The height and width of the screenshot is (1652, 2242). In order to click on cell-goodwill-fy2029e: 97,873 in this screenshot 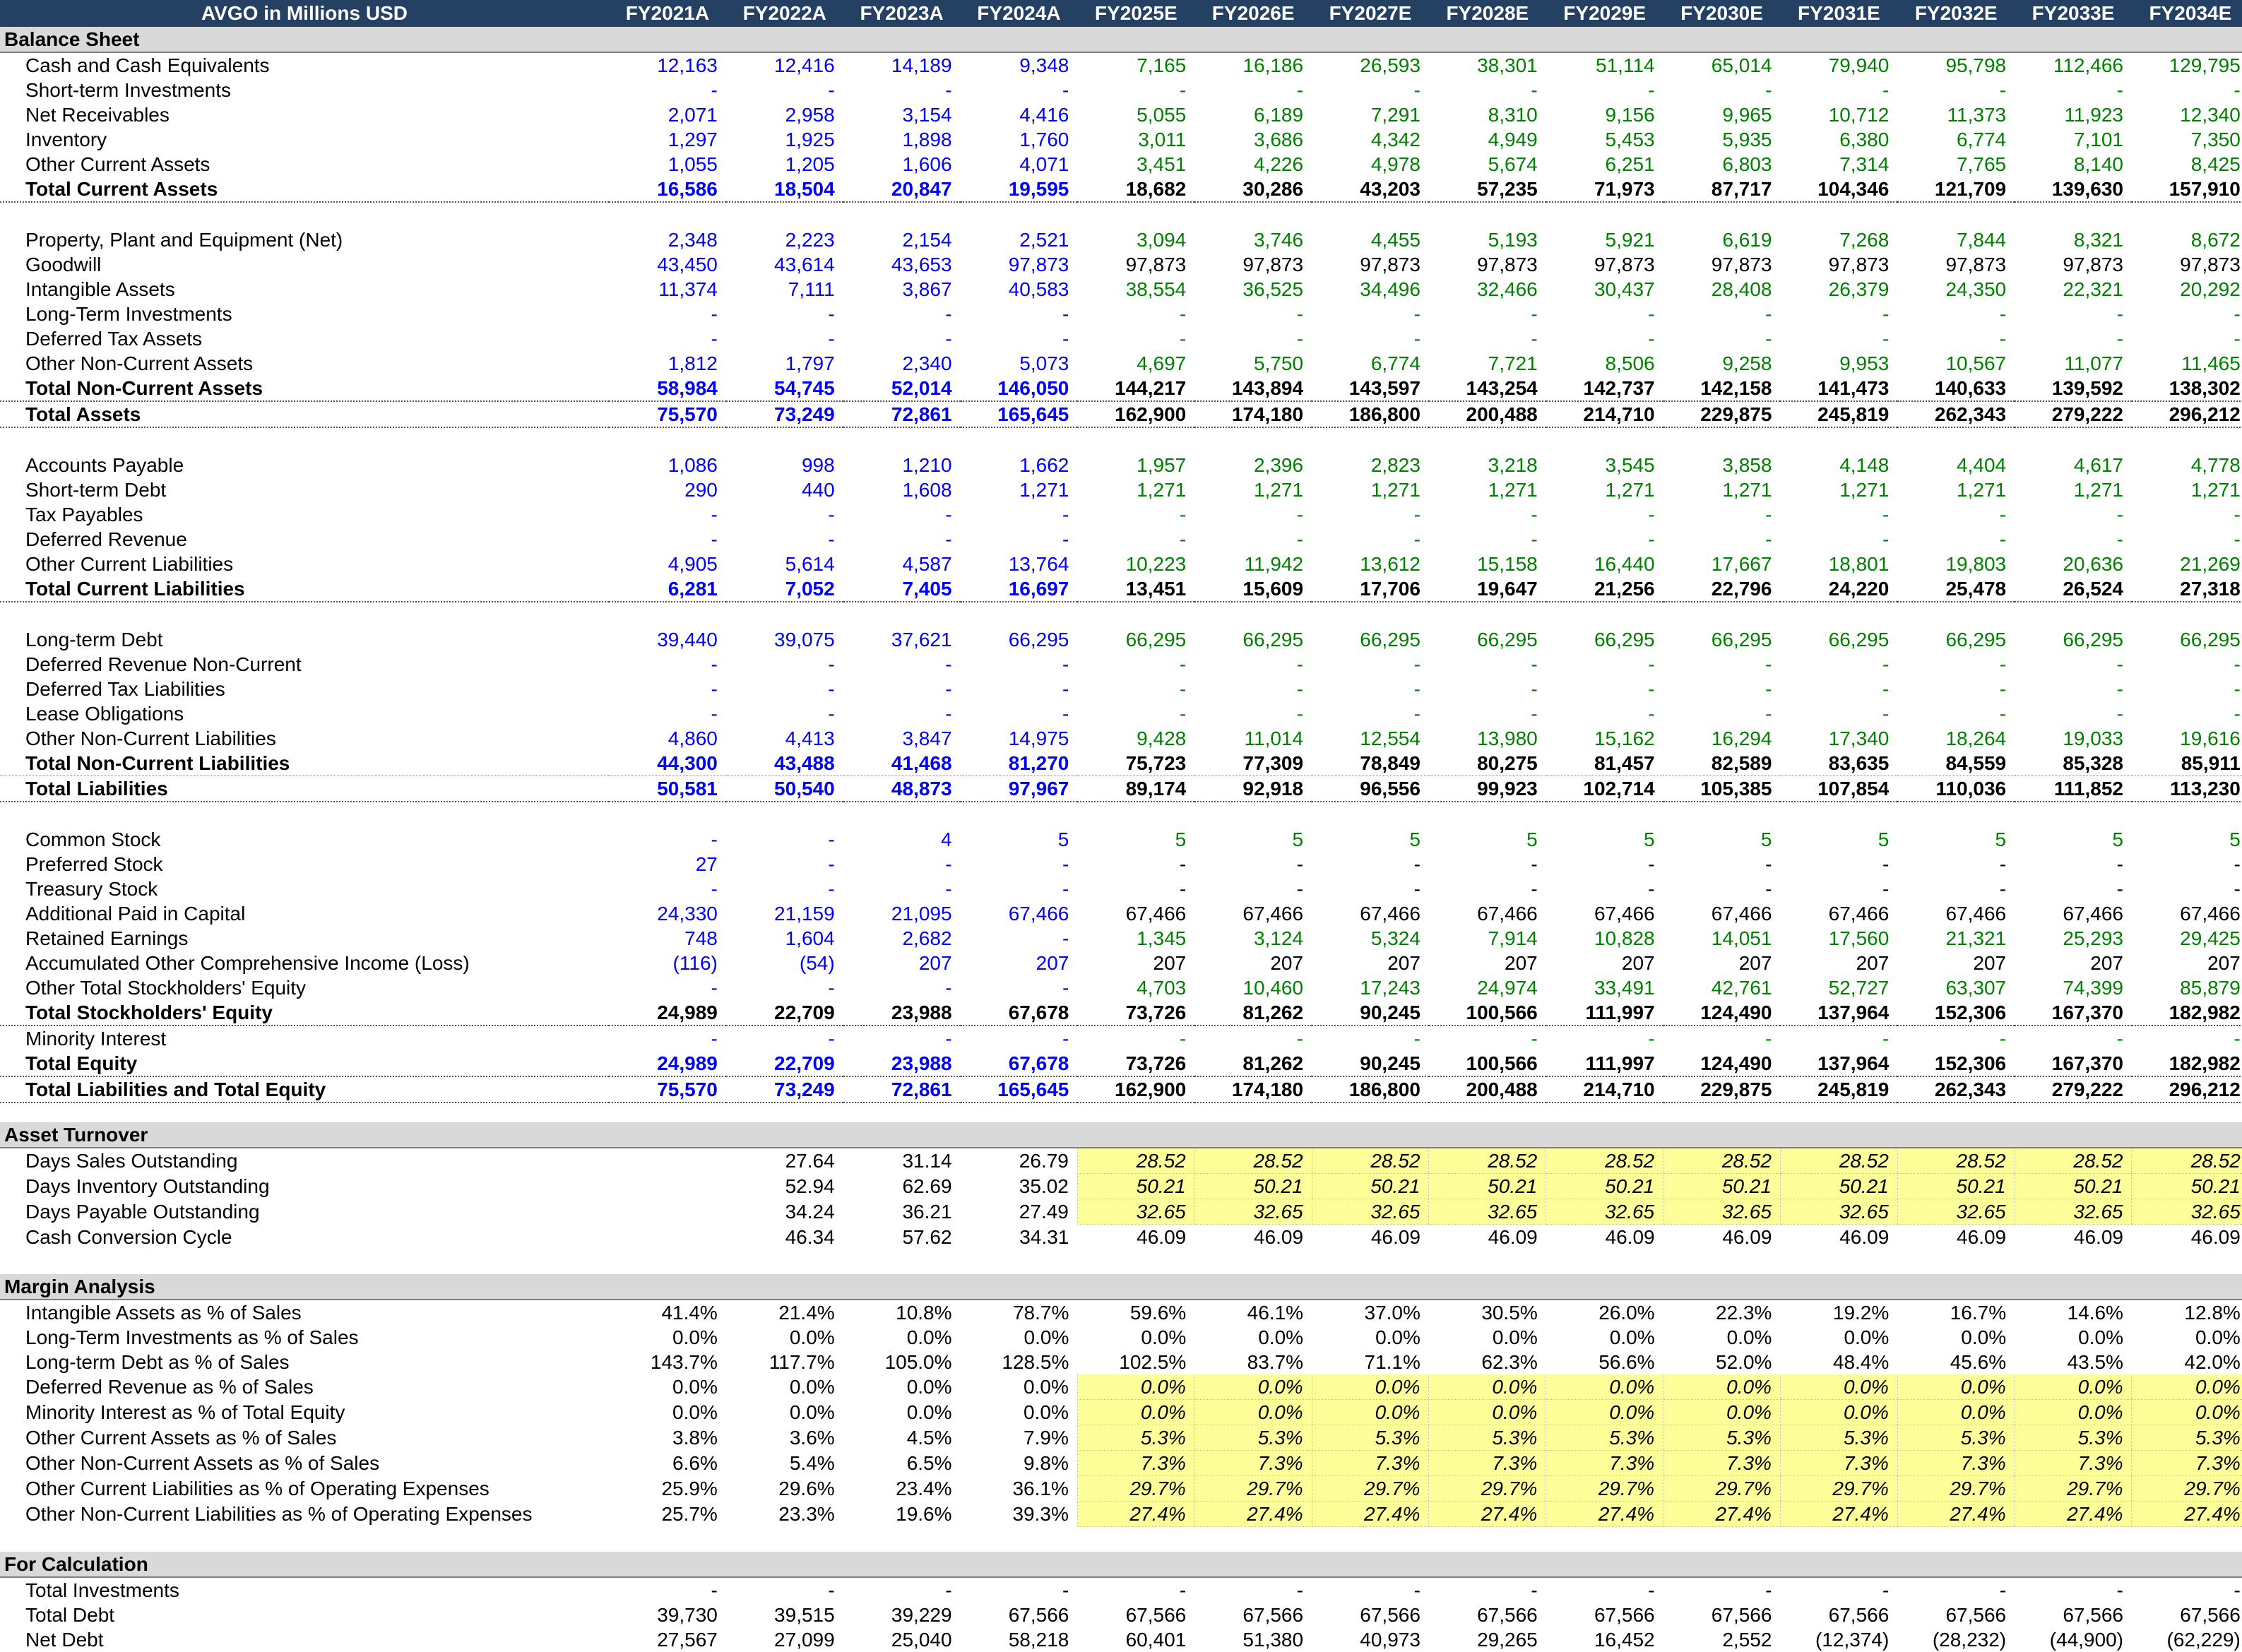, I will do `click(1604, 264)`.